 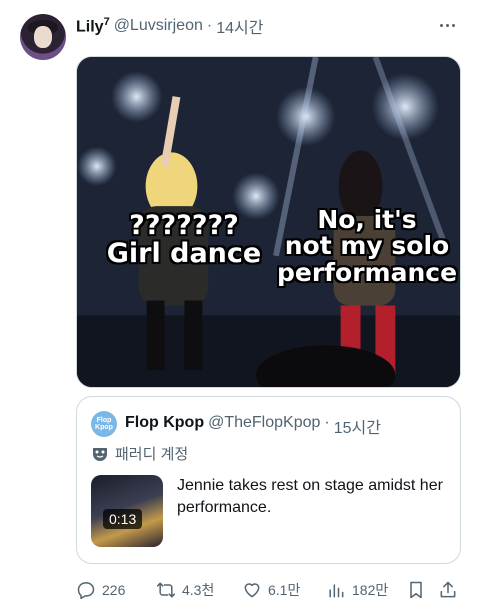 What do you see at coordinates (114, 590) in the screenshot?
I see `reply-count: 226` at bounding box center [114, 590].